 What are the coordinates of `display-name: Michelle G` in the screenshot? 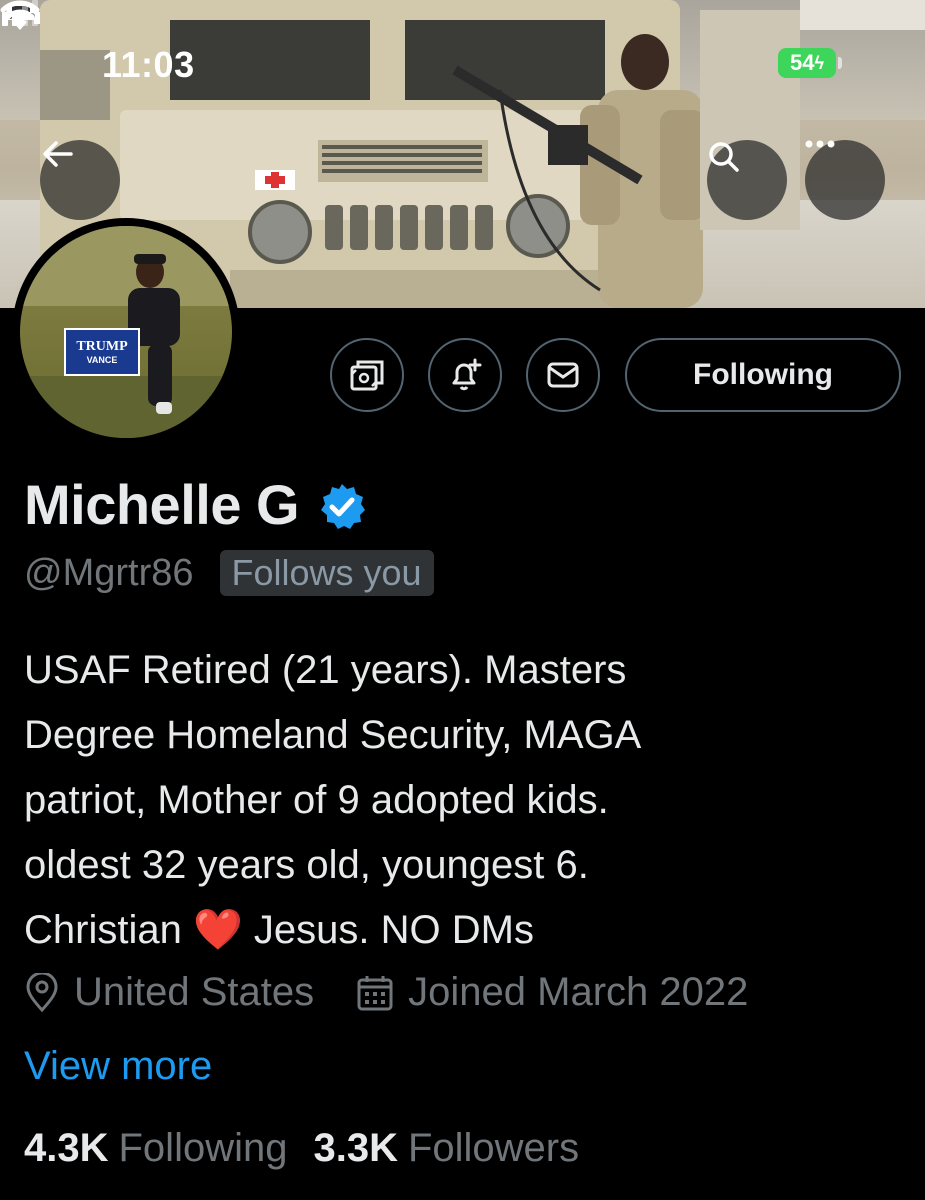 It's located at (162, 504).